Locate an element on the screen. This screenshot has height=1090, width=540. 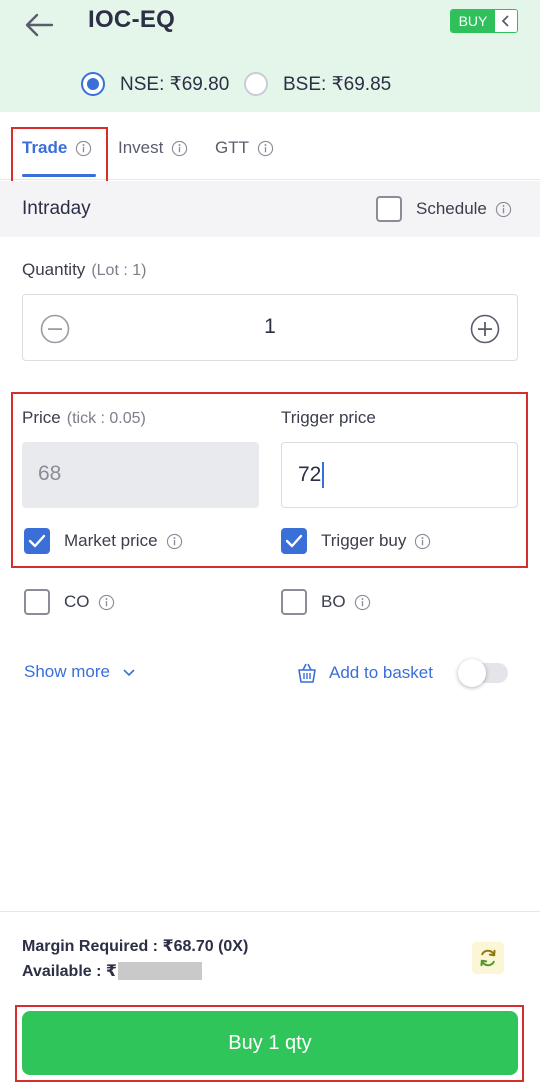
tab-gtt-label: GTT is located at coordinates (232, 147).